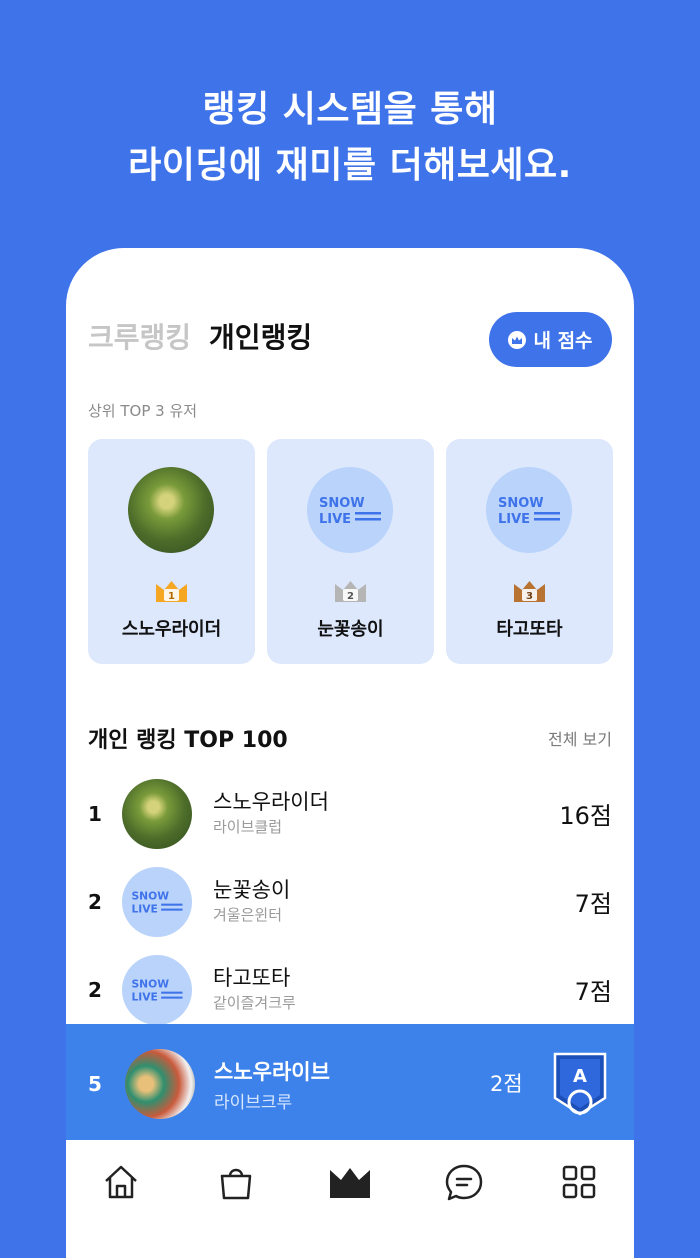 This screenshot has height=1258, width=700. Describe the element at coordinates (350, 1182) in the screenshot. I see `crown-icon` at that location.